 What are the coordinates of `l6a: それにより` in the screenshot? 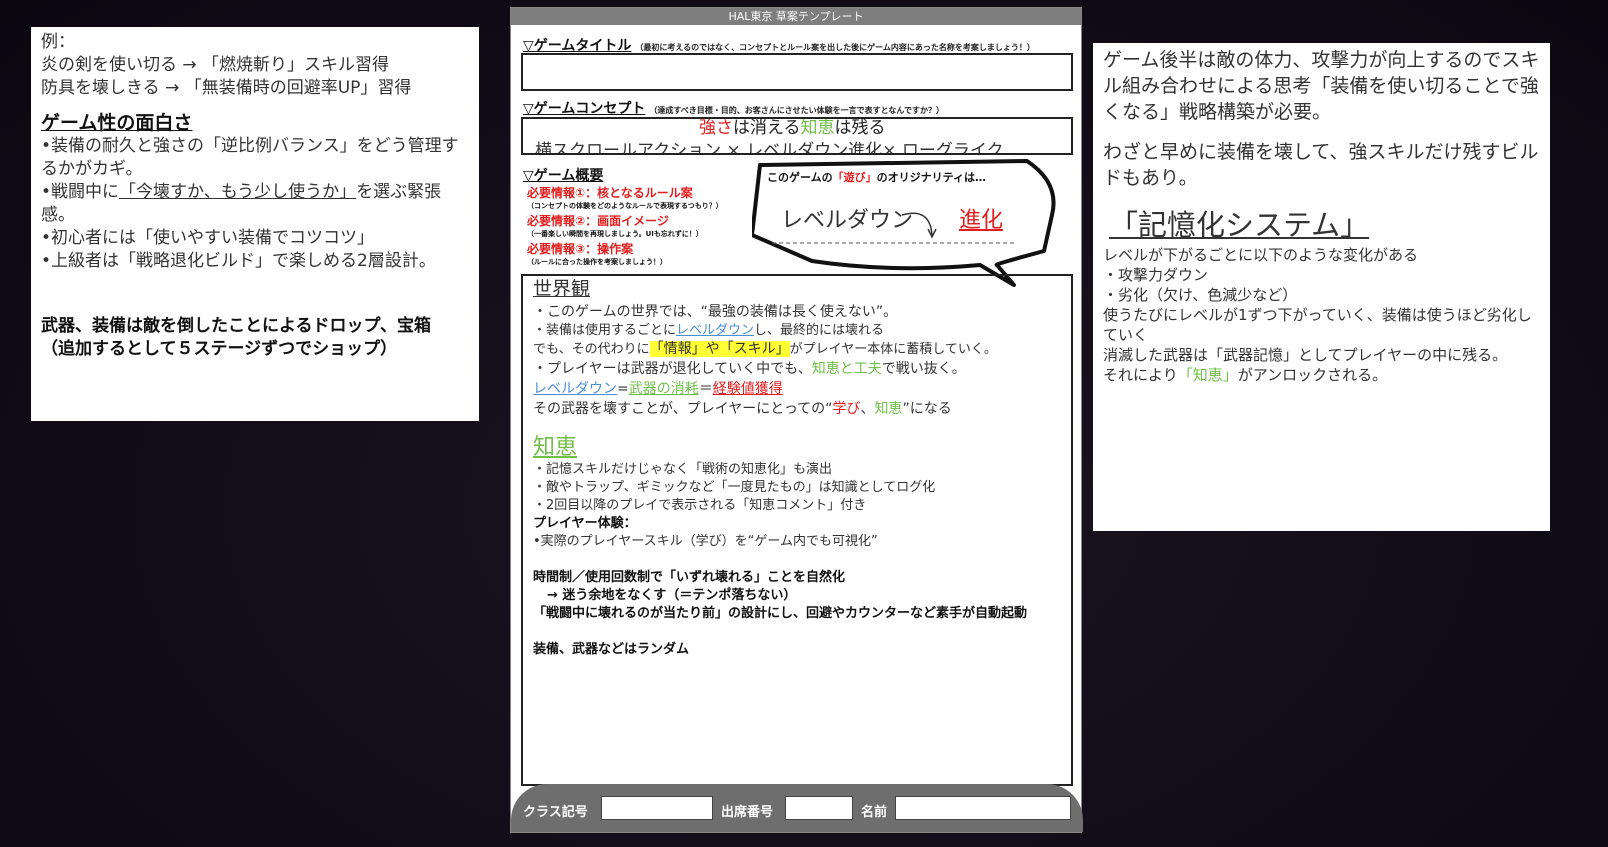 It's located at (1140, 375).